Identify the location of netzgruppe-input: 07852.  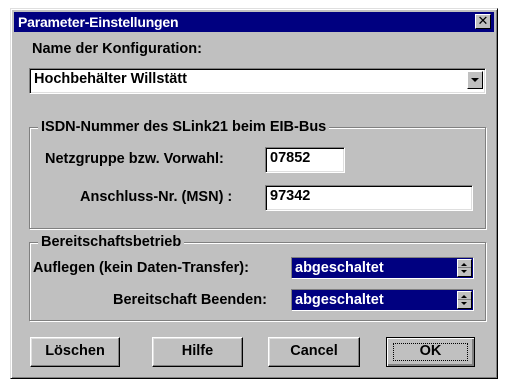
(305, 160).